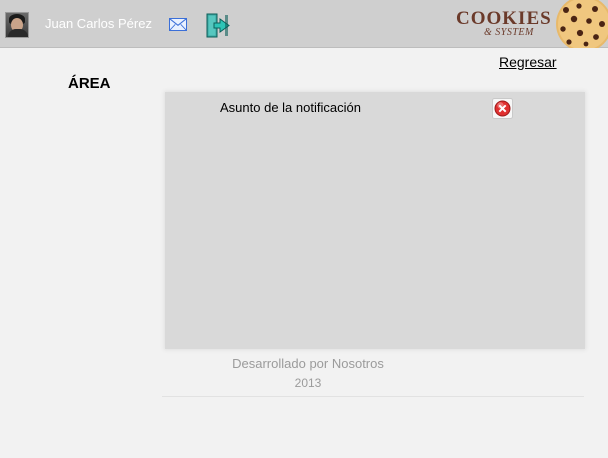  I want to click on notification-subject: Asunto de la notificación, so click(290, 107).